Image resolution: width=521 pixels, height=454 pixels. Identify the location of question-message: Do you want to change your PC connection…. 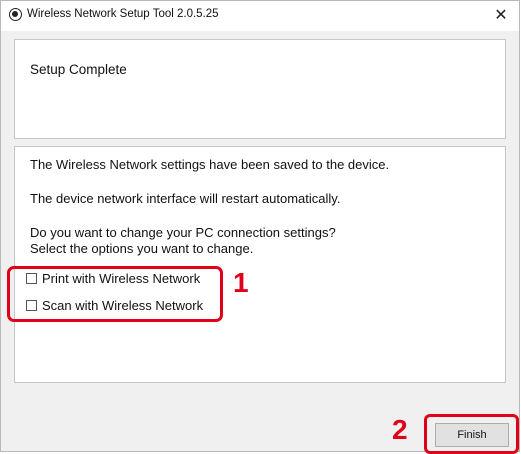
(183, 232).